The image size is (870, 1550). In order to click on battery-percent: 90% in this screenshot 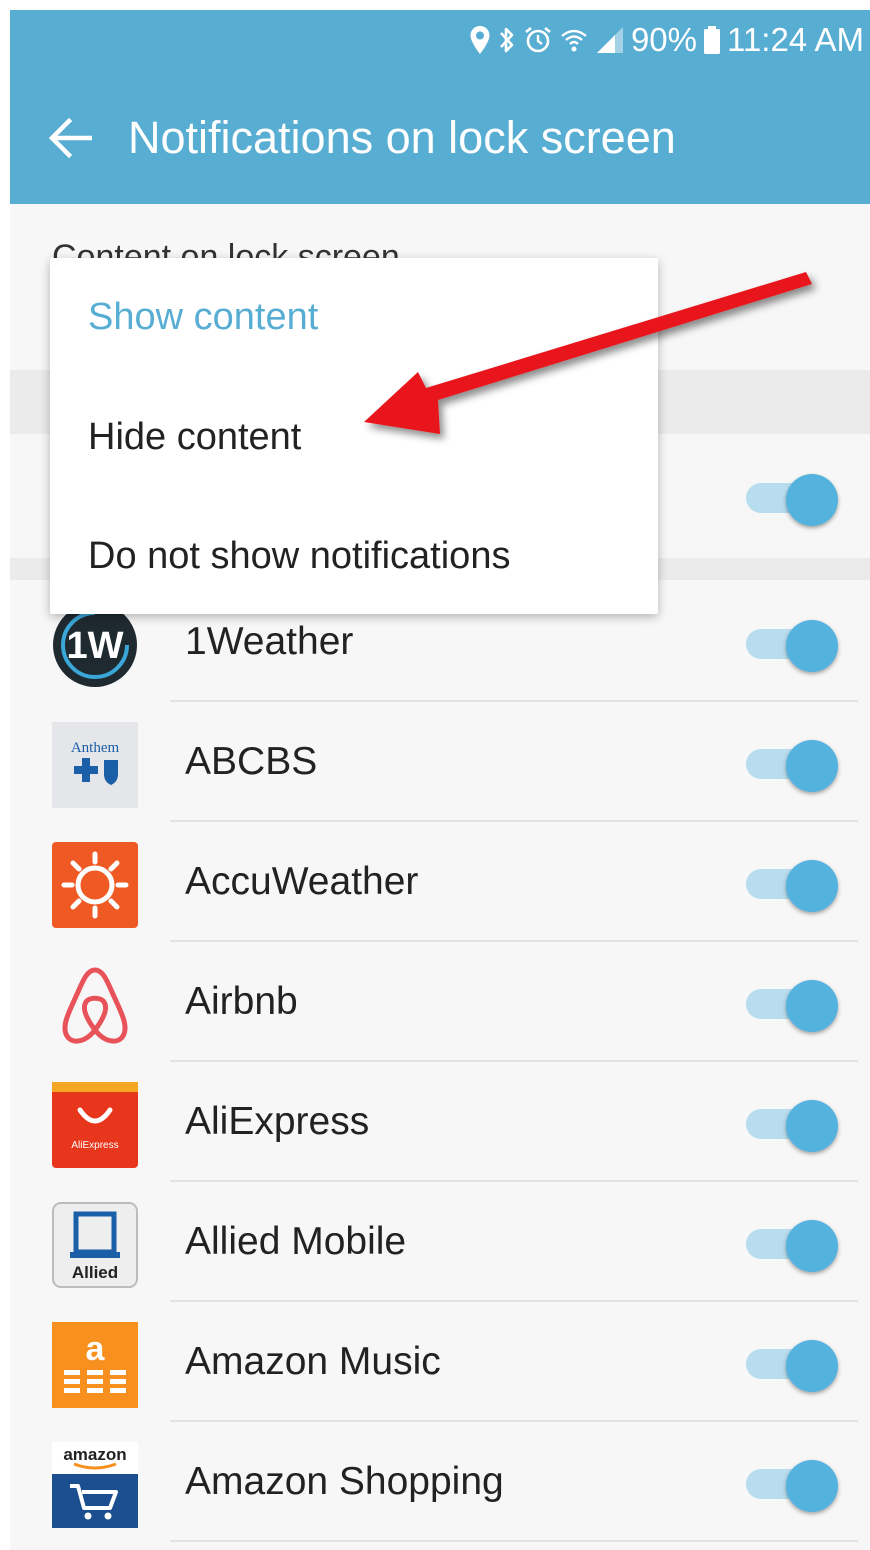, I will do `click(664, 39)`.